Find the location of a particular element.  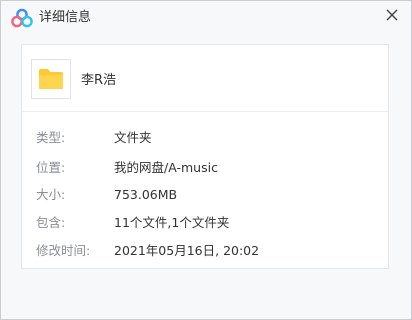

divider is located at coordinates (205, 111).